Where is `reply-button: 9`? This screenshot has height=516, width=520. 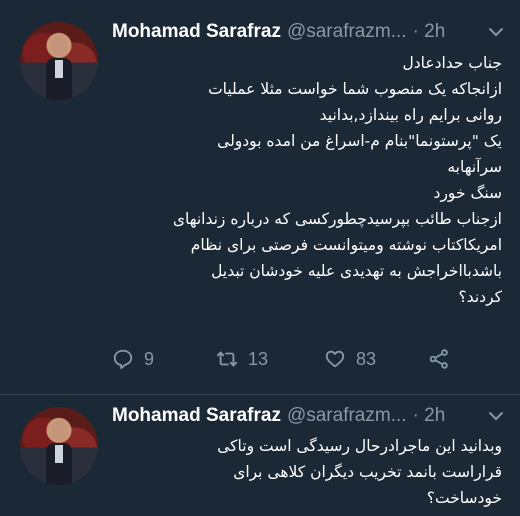
reply-button: 9 is located at coordinates (133, 359).